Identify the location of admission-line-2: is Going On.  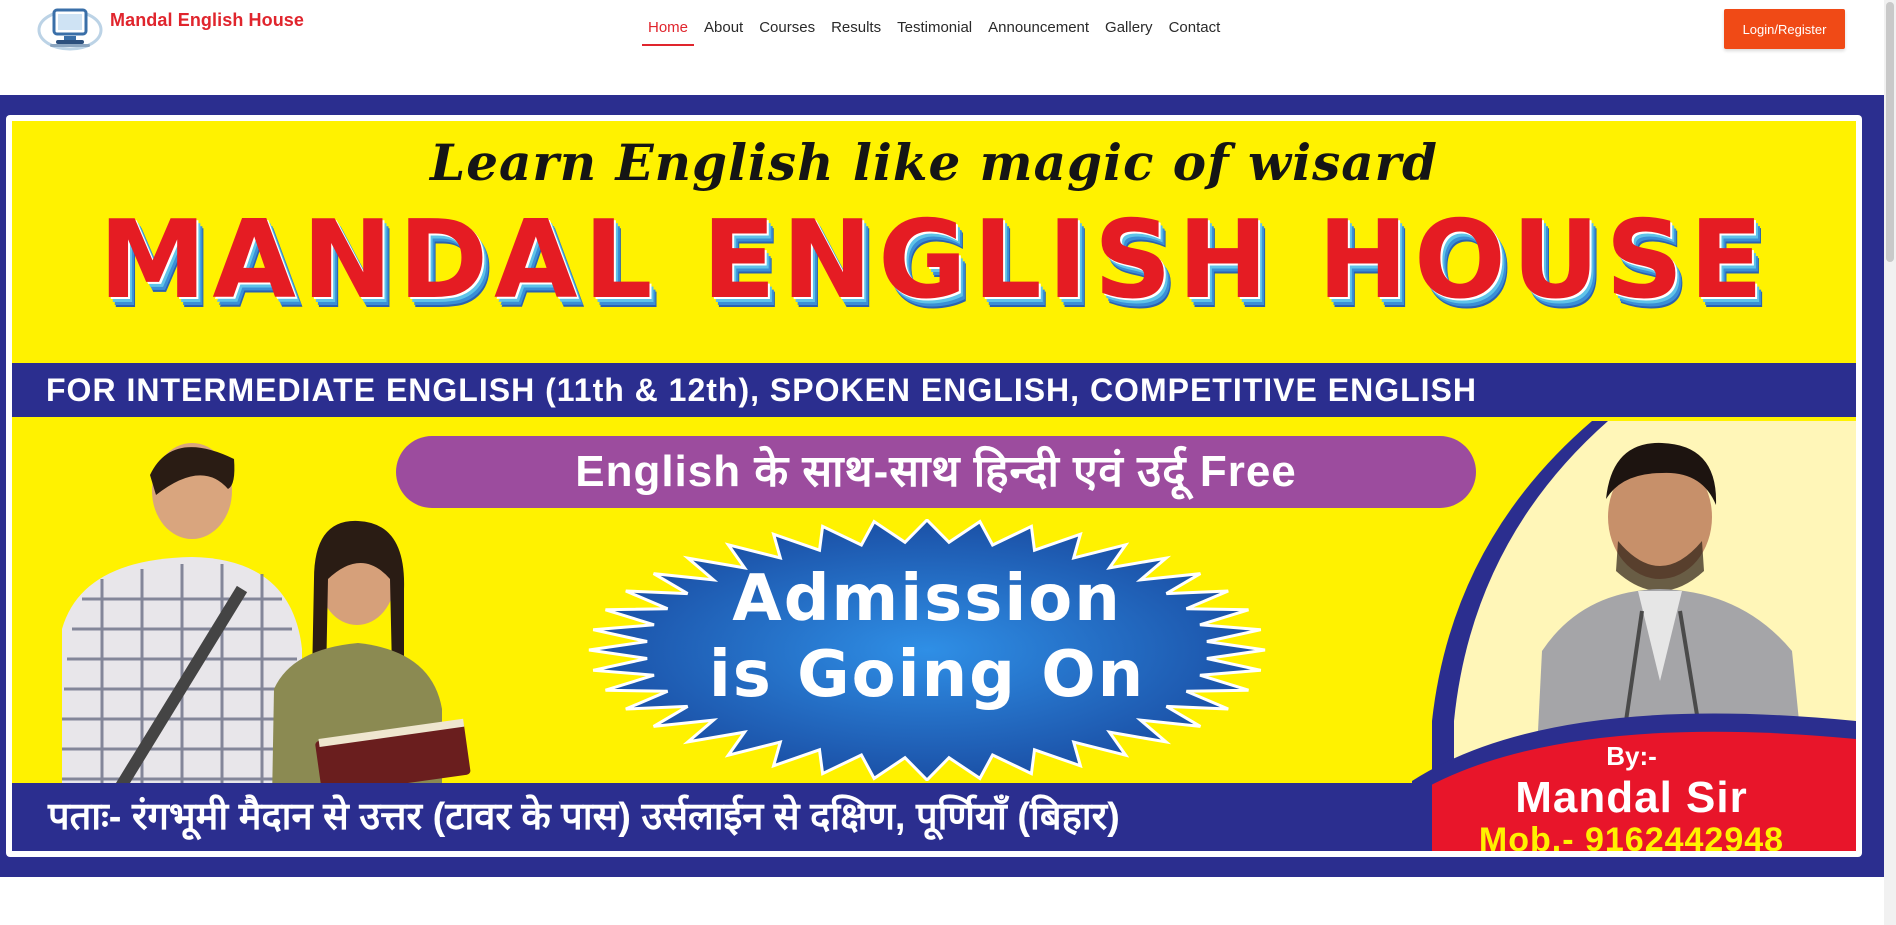
(927, 675).